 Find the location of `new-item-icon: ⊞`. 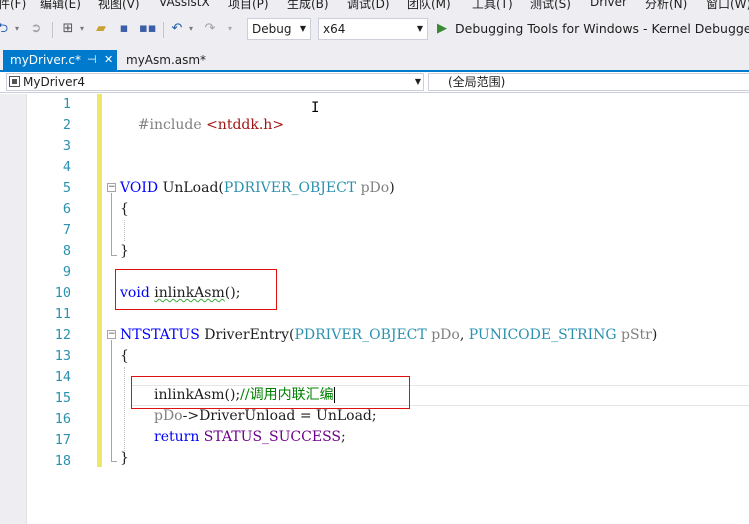

new-item-icon: ⊞ is located at coordinates (68, 29).